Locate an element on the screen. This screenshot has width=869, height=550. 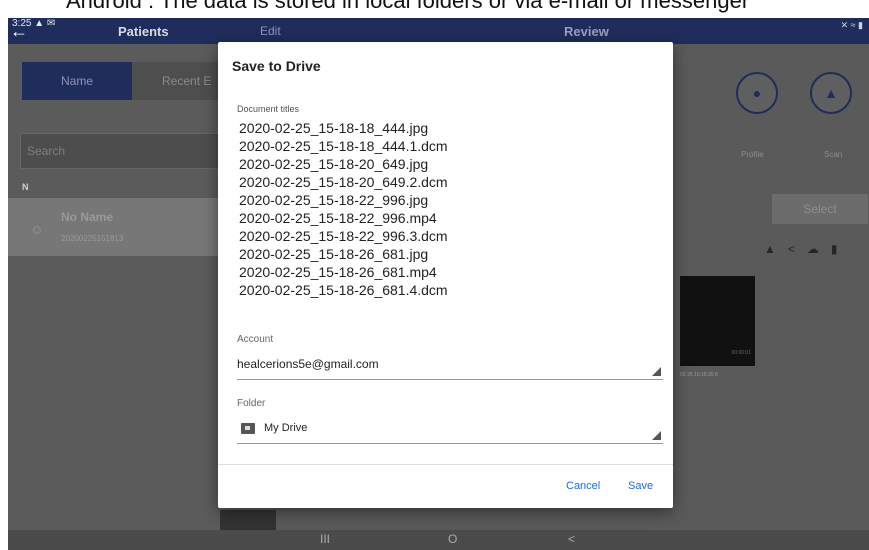
list-item: 2020-02-25_15-18-26_681.jpg is located at coordinates (334, 254).